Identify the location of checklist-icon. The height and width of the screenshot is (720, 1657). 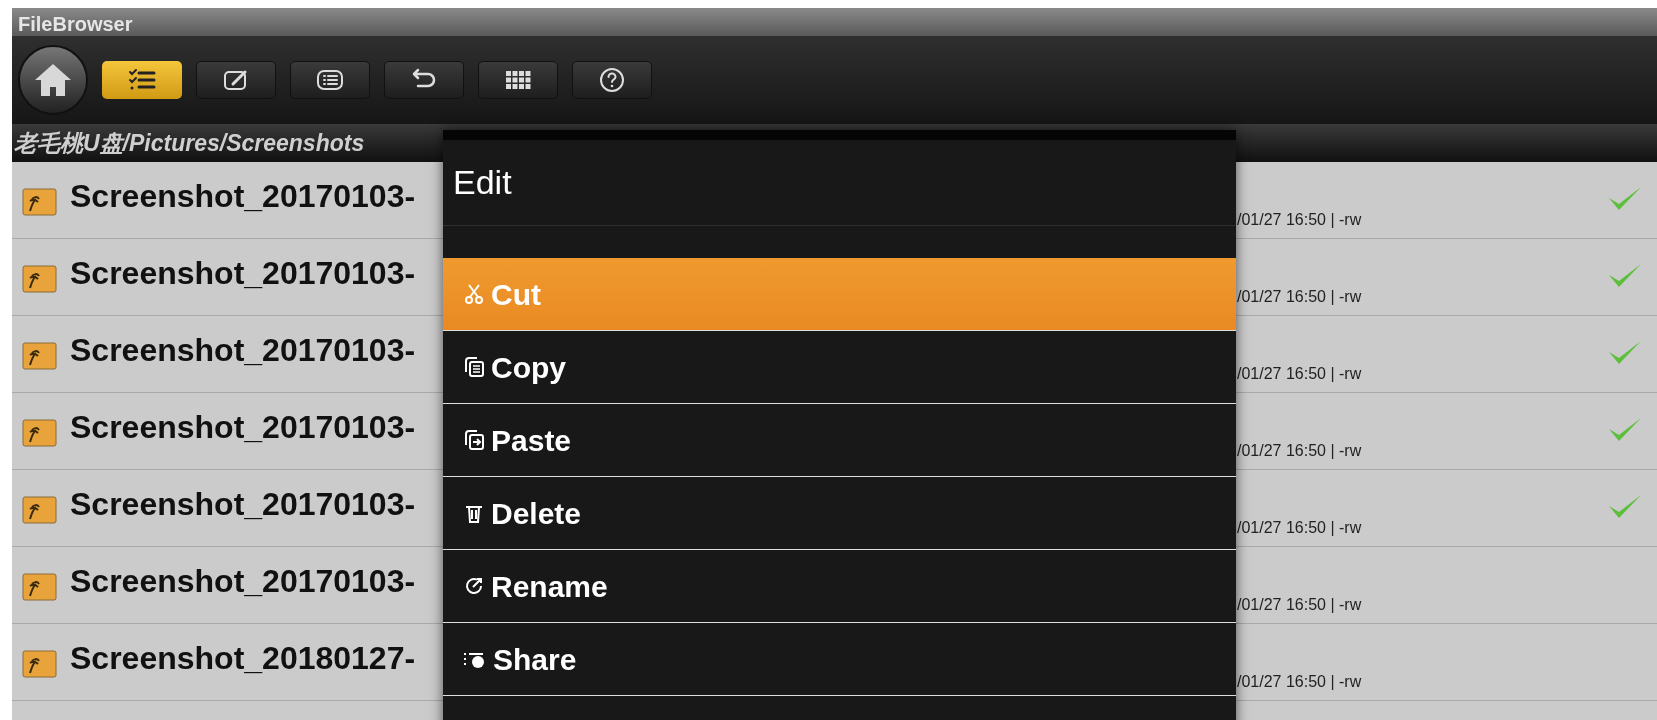
(142, 80).